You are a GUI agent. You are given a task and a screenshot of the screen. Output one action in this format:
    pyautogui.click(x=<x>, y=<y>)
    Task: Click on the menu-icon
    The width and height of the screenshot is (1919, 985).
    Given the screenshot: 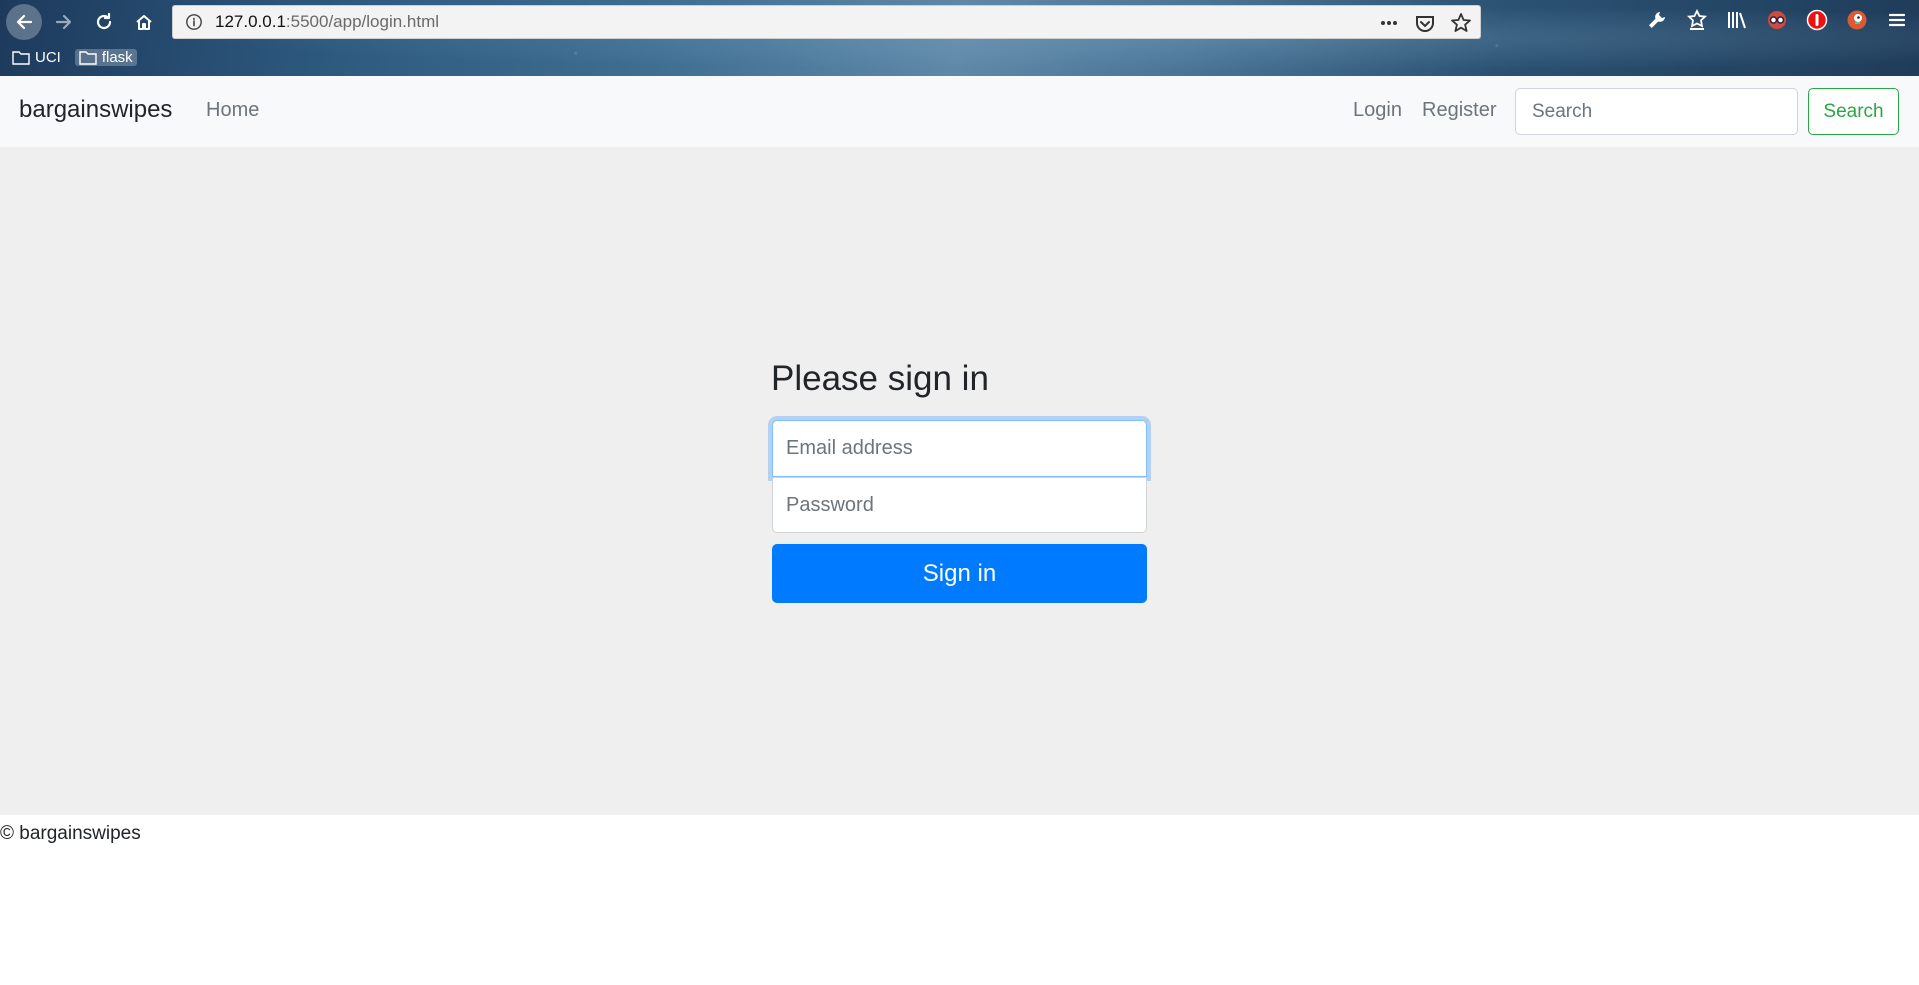 What is the action you would take?
    pyautogui.click(x=1897, y=20)
    